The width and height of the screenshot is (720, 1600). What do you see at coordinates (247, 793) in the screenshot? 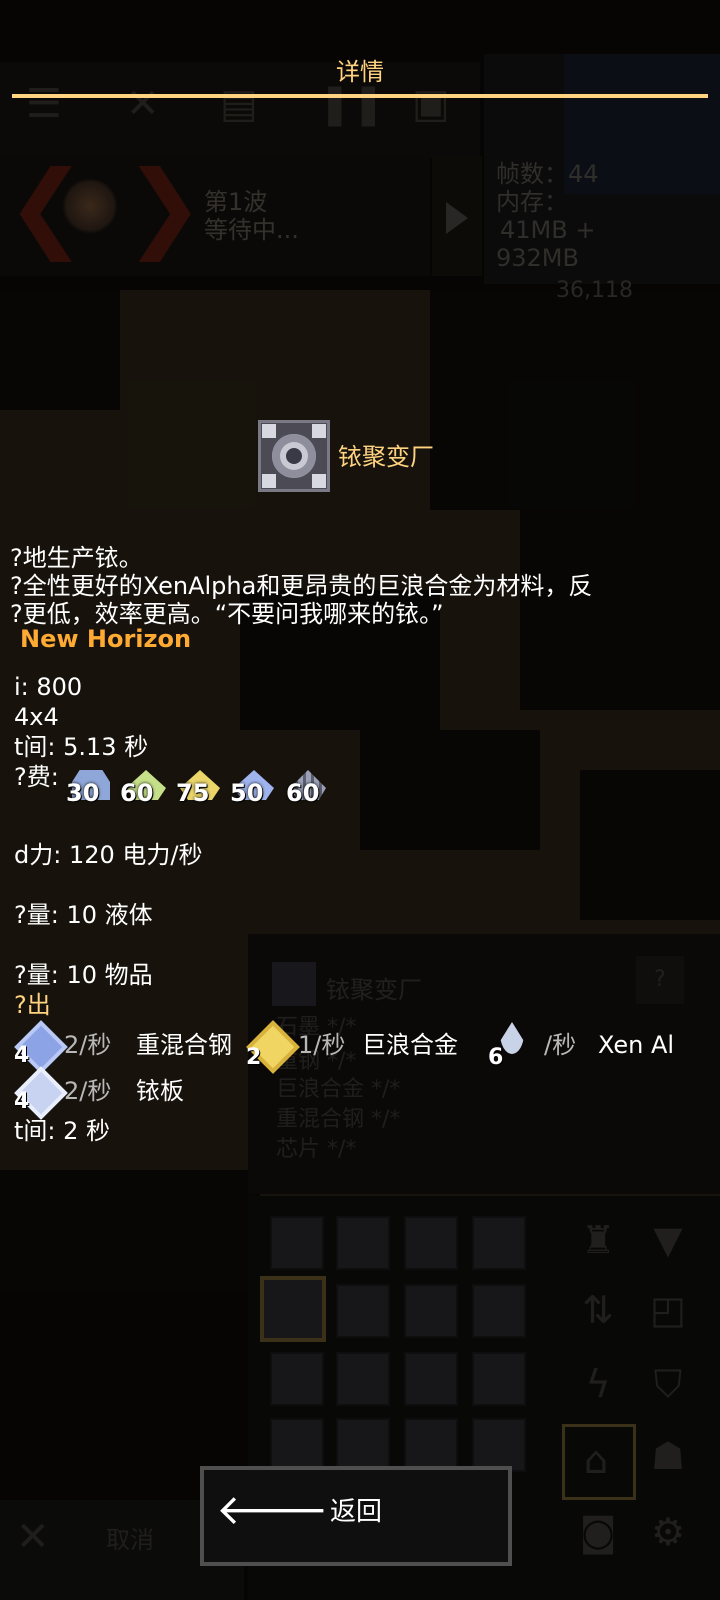
I see `requirement-count: 50` at bounding box center [247, 793].